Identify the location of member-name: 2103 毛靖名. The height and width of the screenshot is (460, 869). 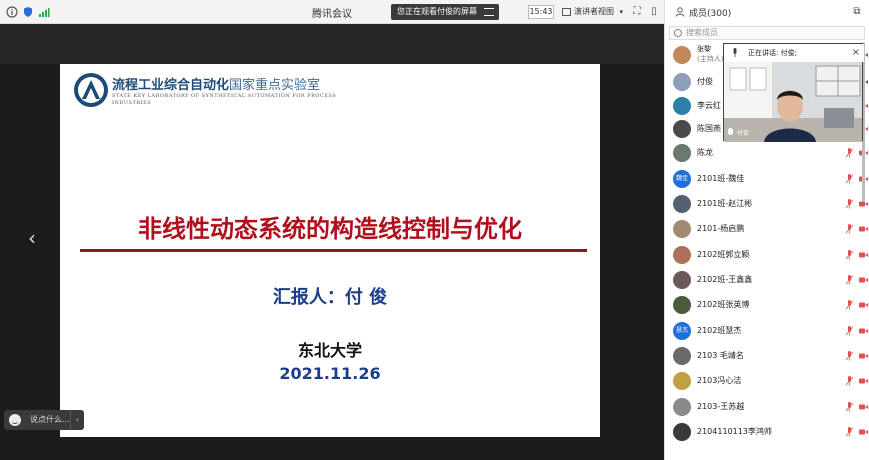
(720, 355).